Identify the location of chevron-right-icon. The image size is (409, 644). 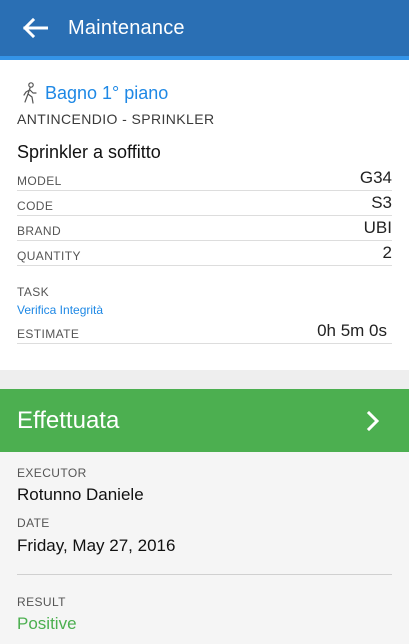
(373, 421).